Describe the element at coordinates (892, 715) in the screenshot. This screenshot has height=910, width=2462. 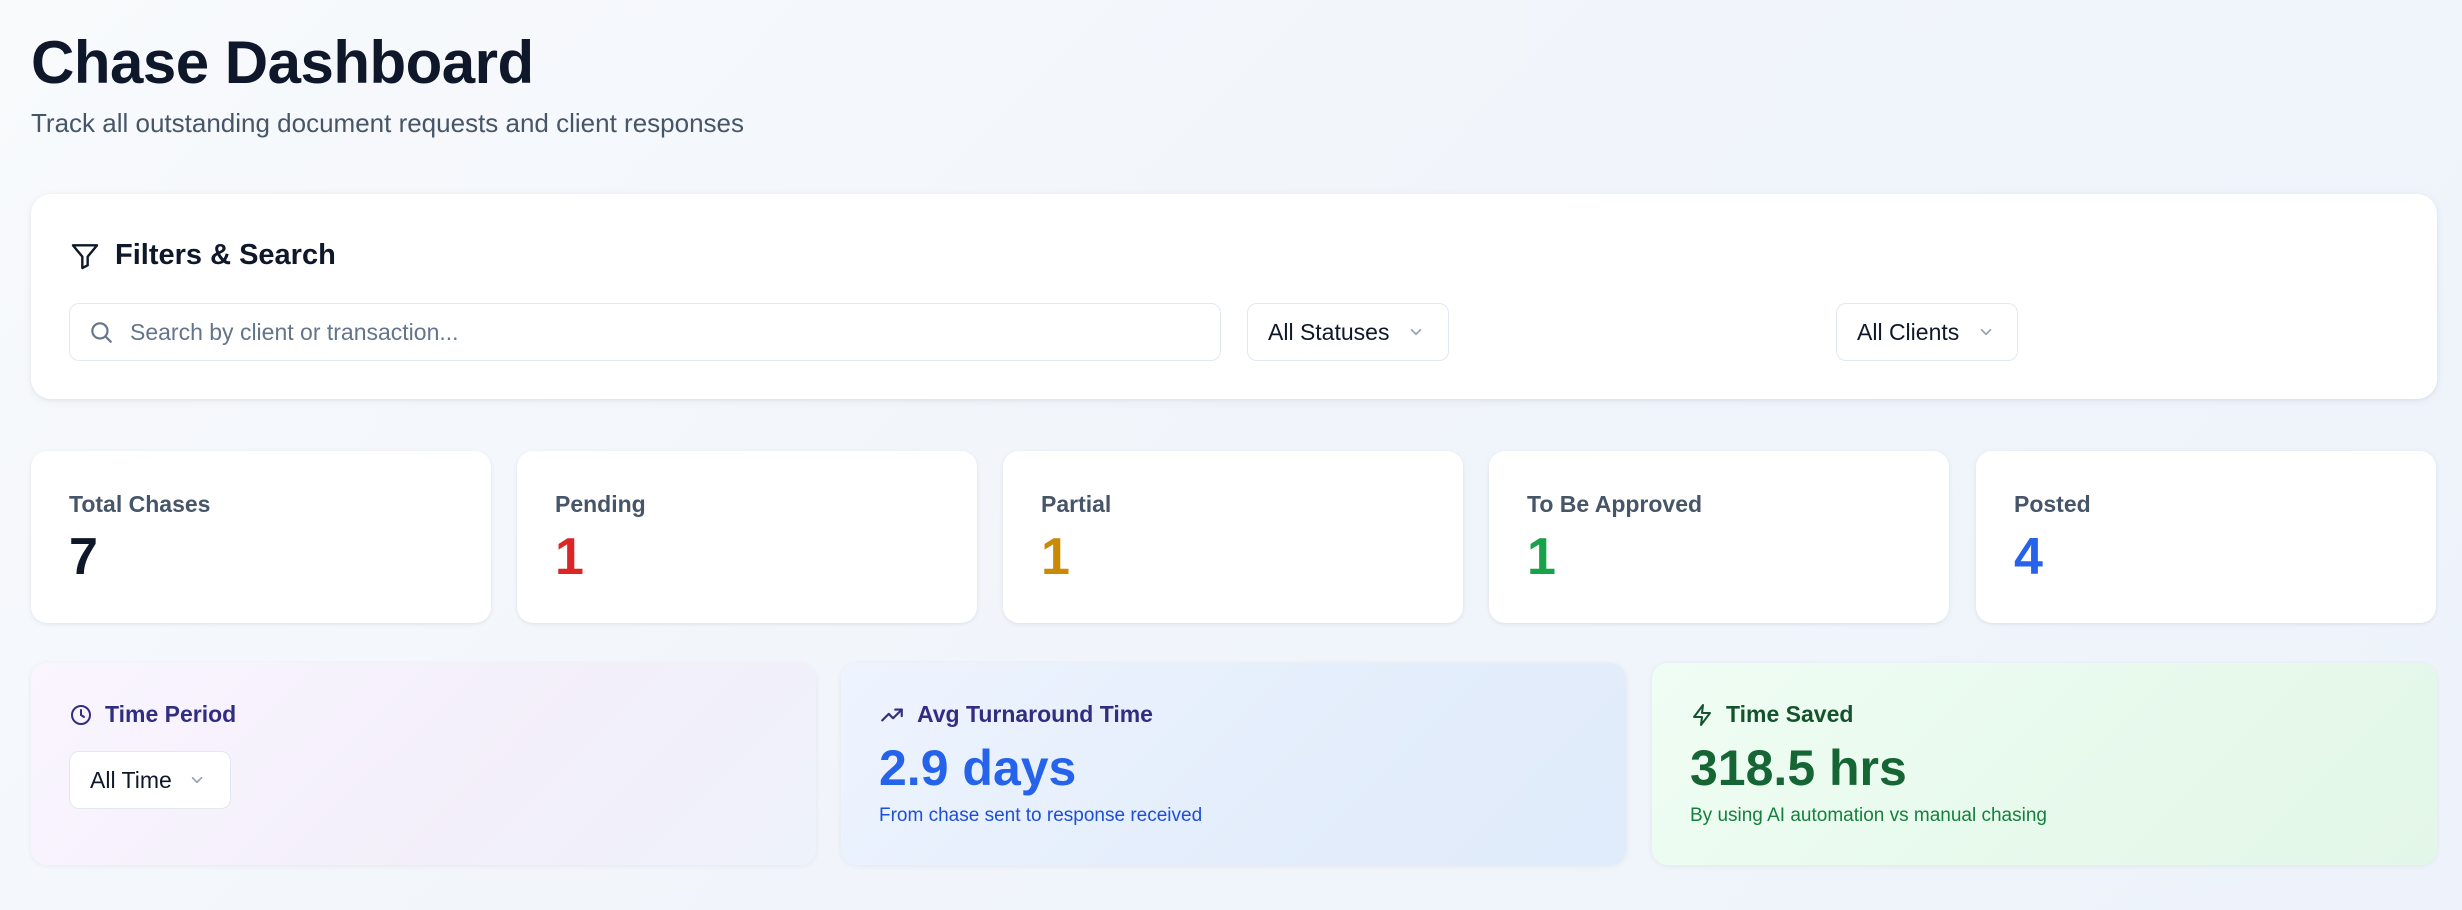
I see `trending-up-icon` at that location.